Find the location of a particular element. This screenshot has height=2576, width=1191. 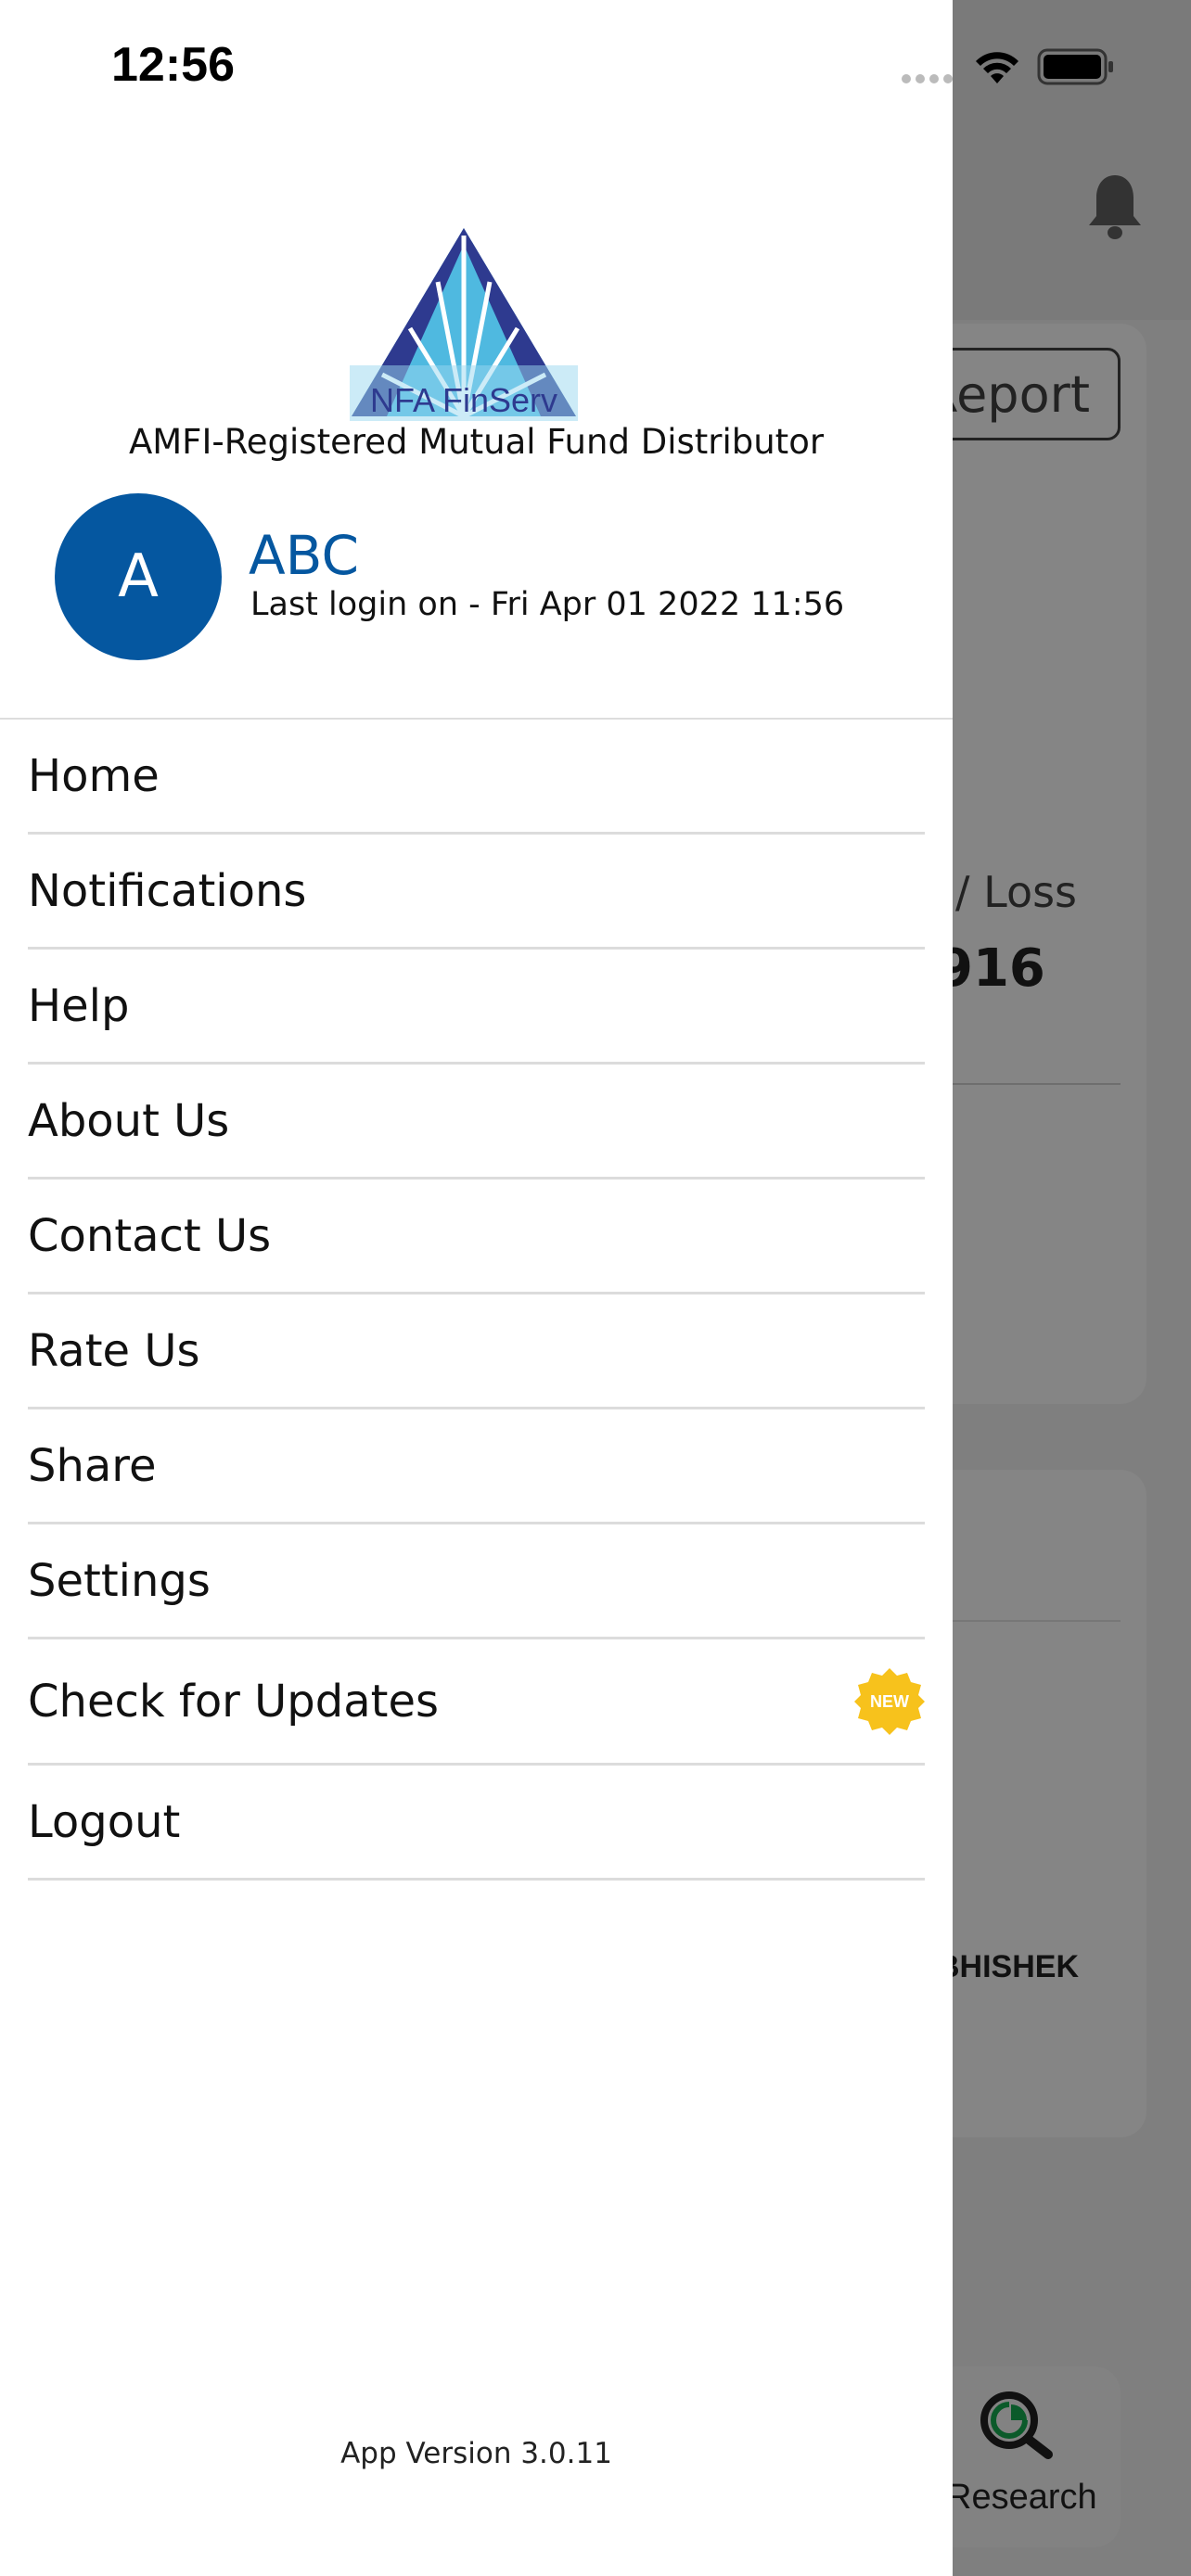

menu-item-check-for-updates: Check for Updates NEW is located at coordinates (476, 1702).